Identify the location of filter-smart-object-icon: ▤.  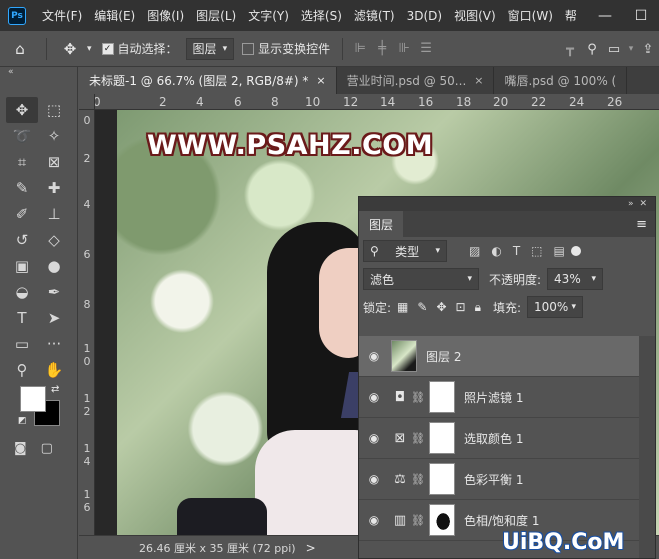
(559, 251).